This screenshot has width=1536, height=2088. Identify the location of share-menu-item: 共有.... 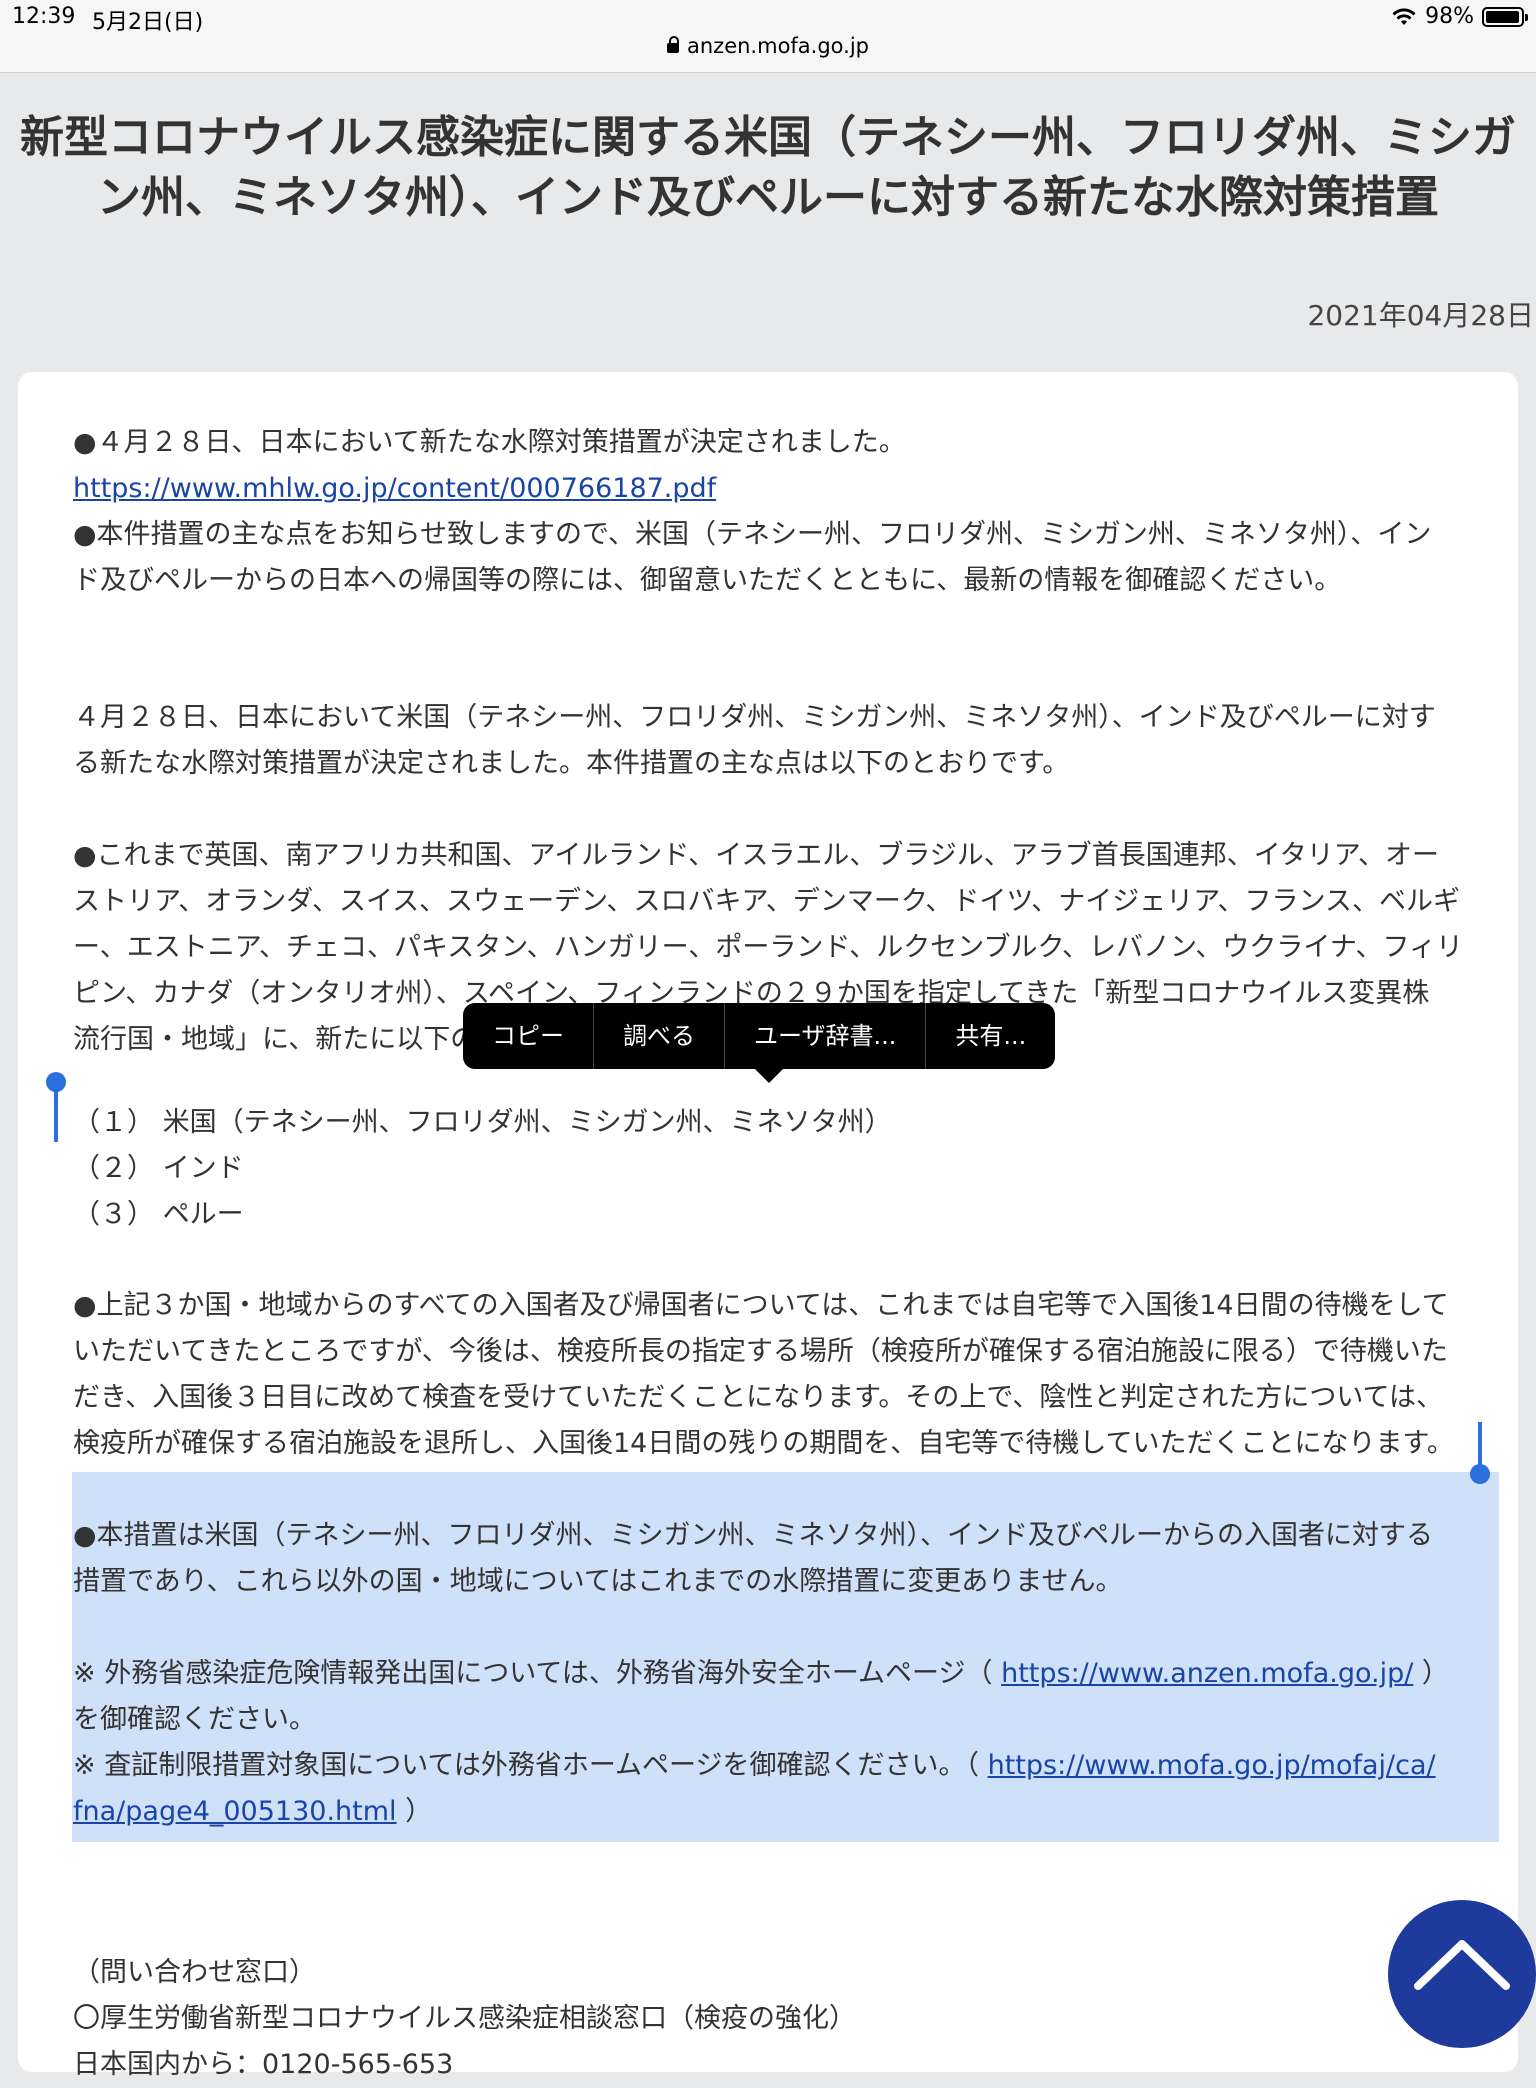
(990, 1036).